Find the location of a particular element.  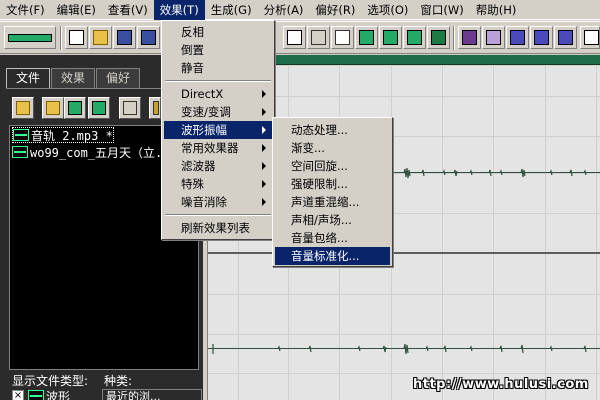

trim-button is located at coordinates (390, 37).